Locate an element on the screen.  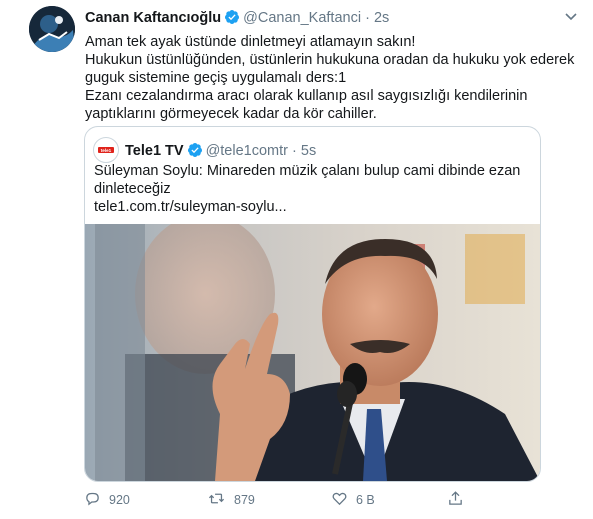
quoted-avatar: tele1 is located at coordinates (106, 150).